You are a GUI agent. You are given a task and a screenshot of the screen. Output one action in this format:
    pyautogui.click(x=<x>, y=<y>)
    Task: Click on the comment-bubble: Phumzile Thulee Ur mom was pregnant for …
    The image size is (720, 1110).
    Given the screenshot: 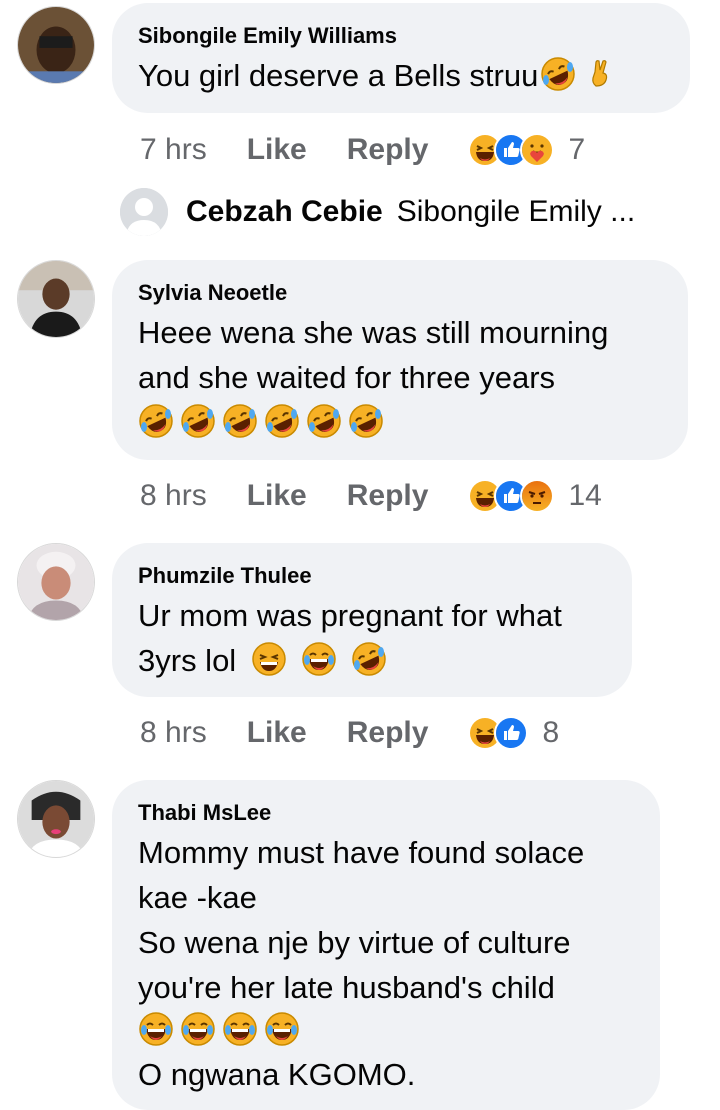 What is the action you would take?
    pyautogui.click(x=372, y=620)
    